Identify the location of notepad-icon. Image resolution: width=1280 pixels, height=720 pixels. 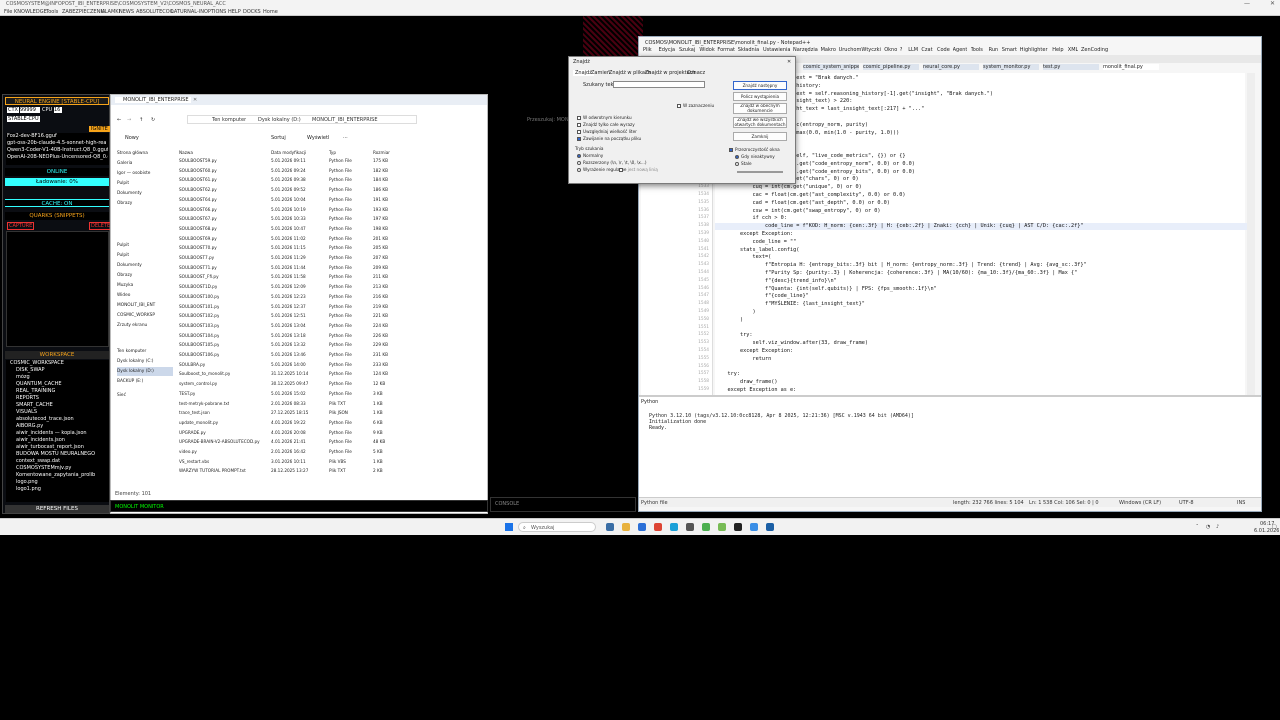
(706, 527).